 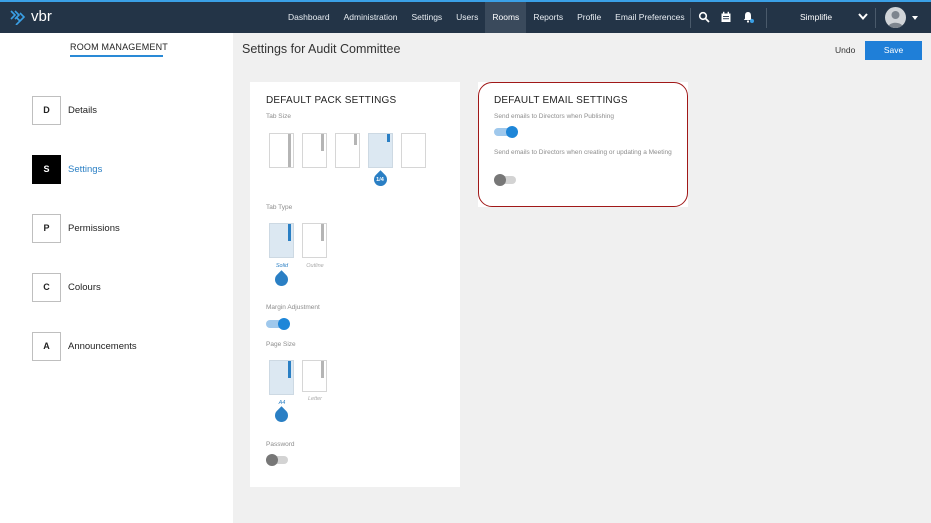 What do you see at coordinates (84, 287) in the screenshot?
I see `sidebar-item-label: Colours` at bounding box center [84, 287].